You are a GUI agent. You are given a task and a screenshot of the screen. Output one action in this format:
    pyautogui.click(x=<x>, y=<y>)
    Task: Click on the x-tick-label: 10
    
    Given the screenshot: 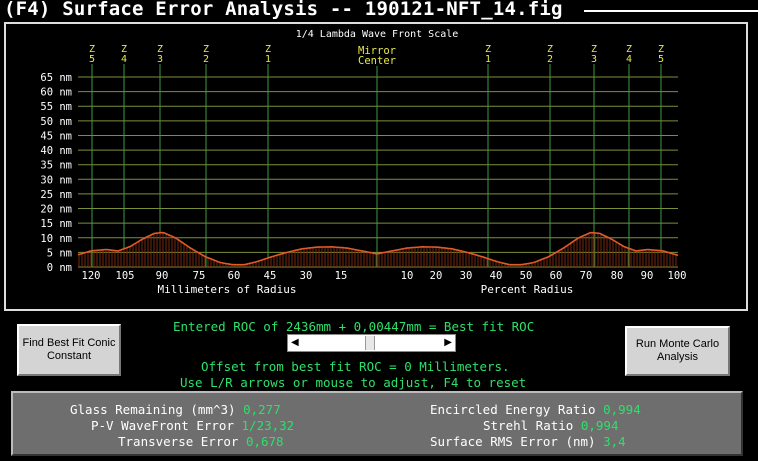 What is the action you would take?
    pyautogui.click(x=407, y=276)
    